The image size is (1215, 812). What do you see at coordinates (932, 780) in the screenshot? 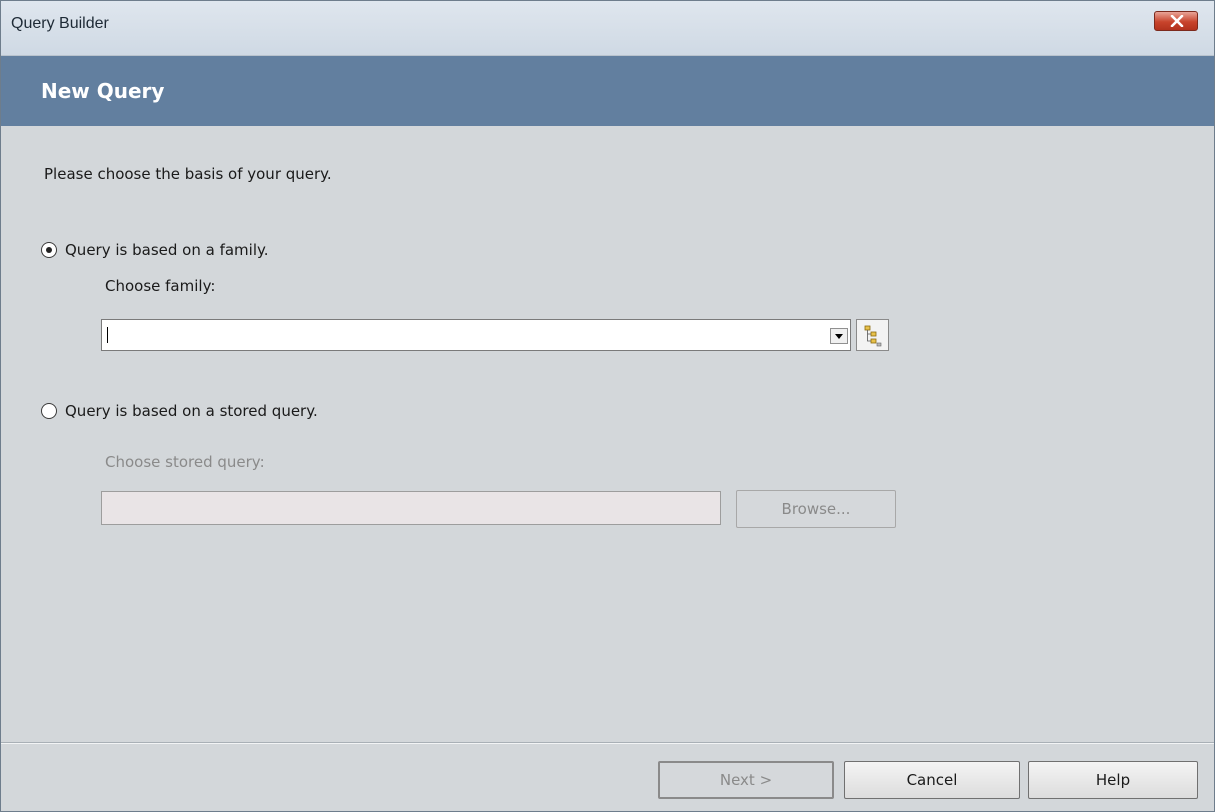
I see `cancel-button: Cancel` at bounding box center [932, 780].